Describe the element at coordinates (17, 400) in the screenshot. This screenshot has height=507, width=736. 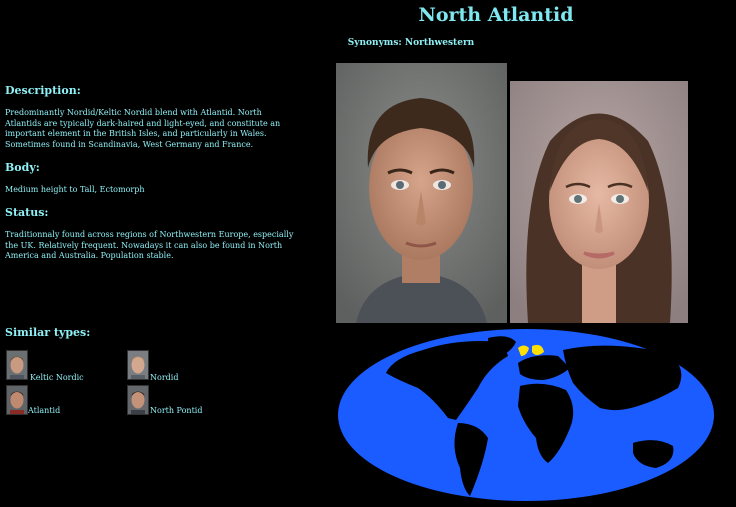
I see `atlantid-thumbnail` at that location.